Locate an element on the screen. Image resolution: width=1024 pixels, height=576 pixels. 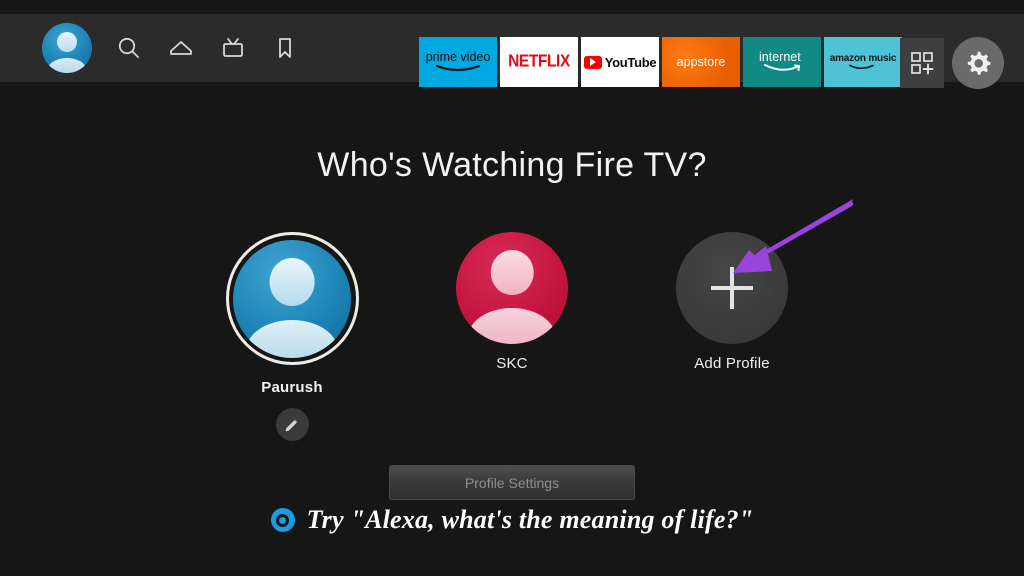
app-tile-amazon-music: amazon music is located at coordinates (863, 62).